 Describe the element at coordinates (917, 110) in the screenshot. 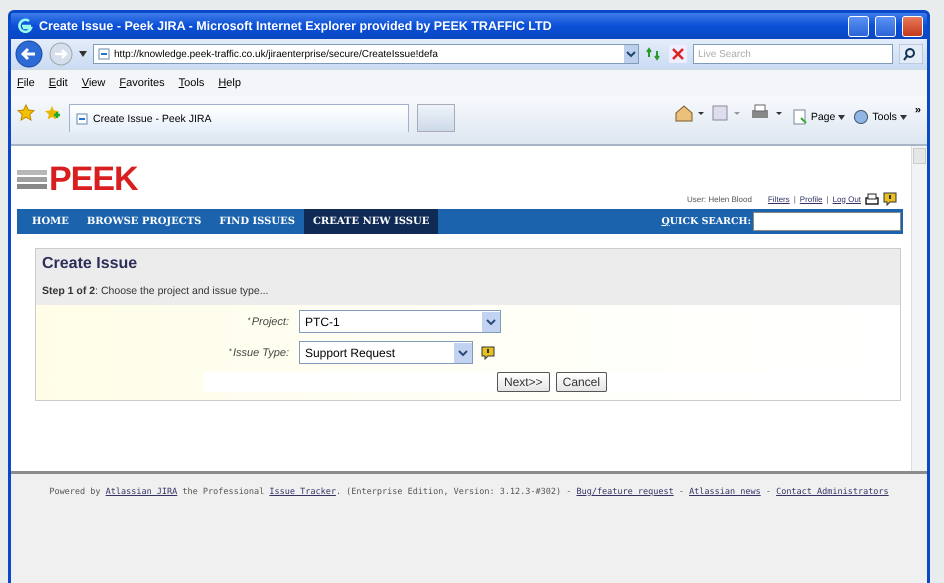

I see `more-button: »` at that location.